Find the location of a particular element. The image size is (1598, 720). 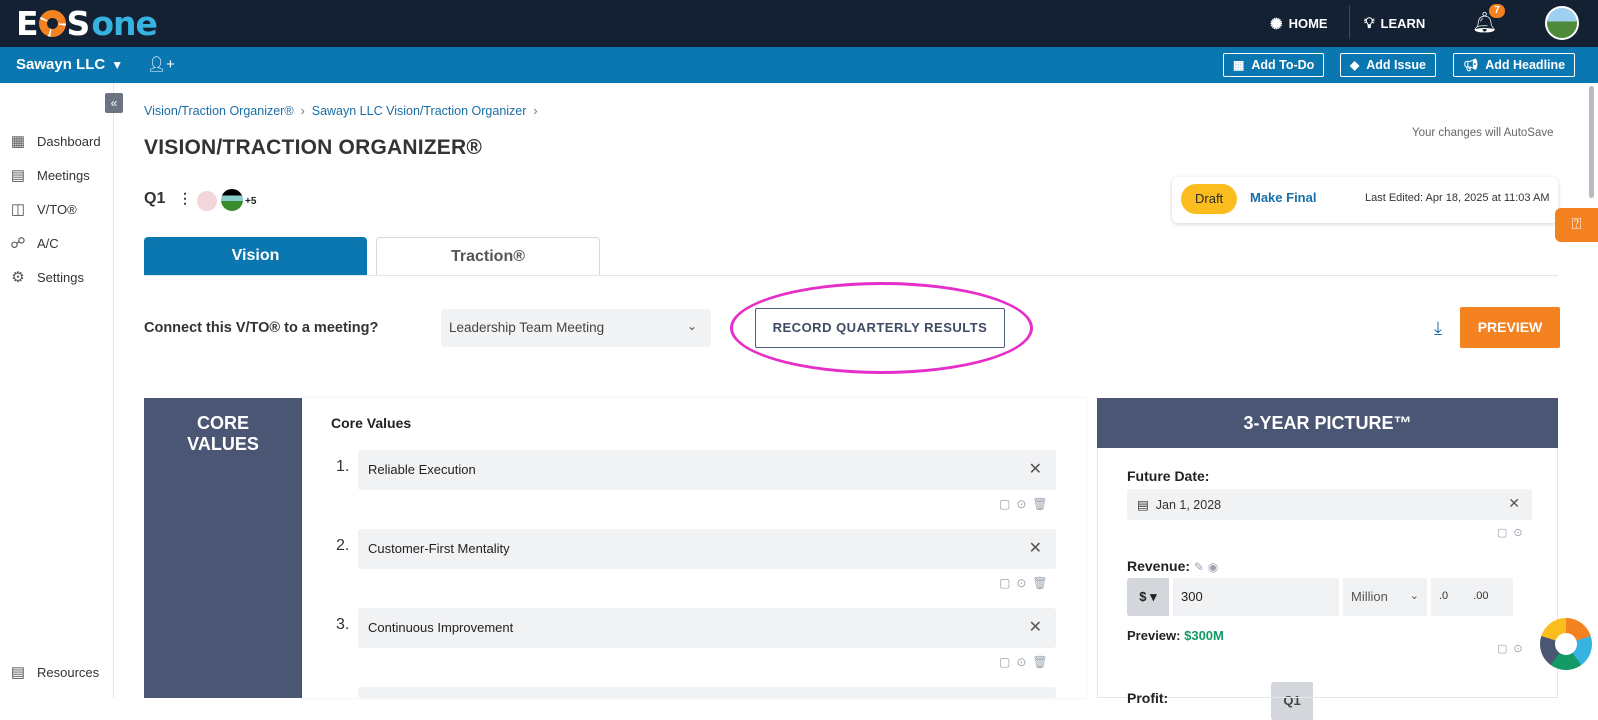

feedback-chat-icon: ⍰ is located at coordinates (1576, 225).